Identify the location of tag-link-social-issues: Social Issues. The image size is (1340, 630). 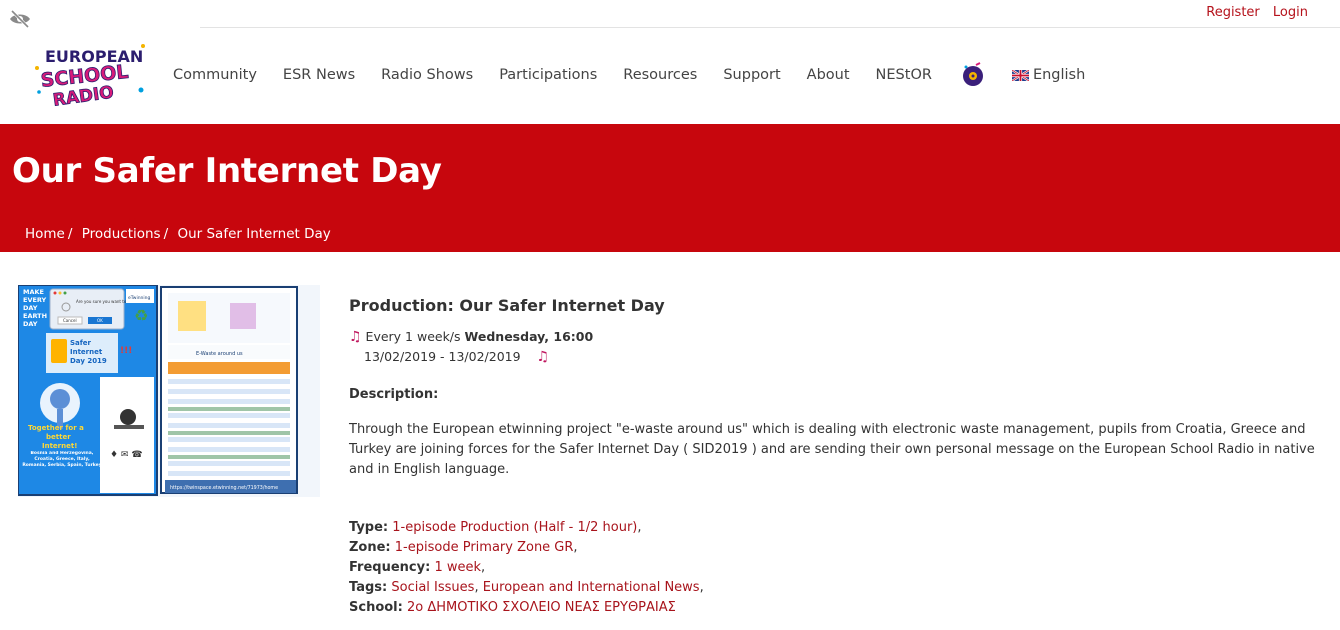
(432, 587).